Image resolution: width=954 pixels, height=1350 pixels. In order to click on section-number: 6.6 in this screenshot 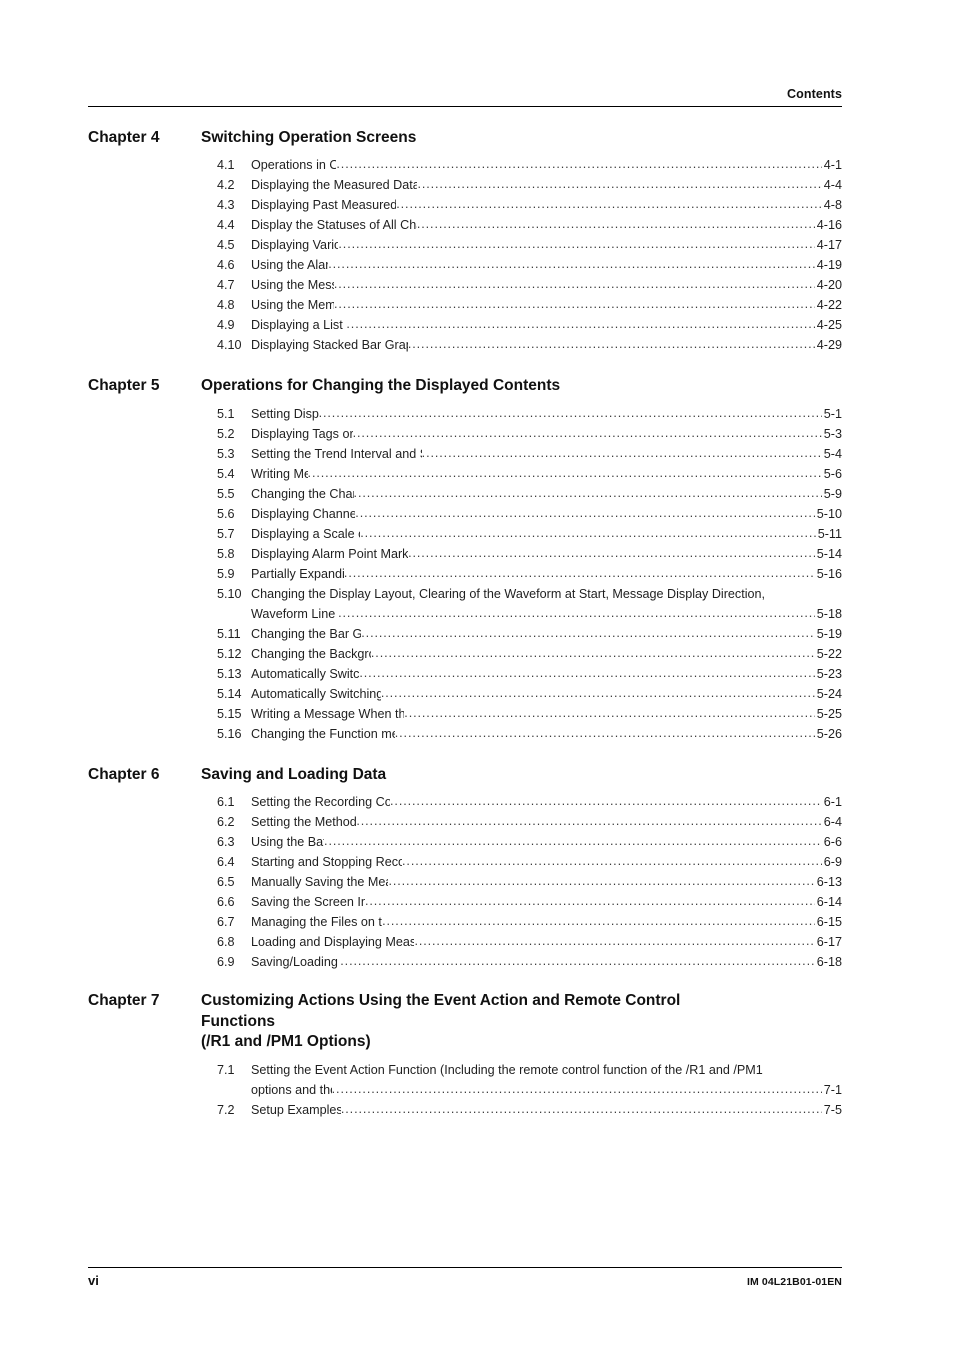, I will do `click(226, 902)`.